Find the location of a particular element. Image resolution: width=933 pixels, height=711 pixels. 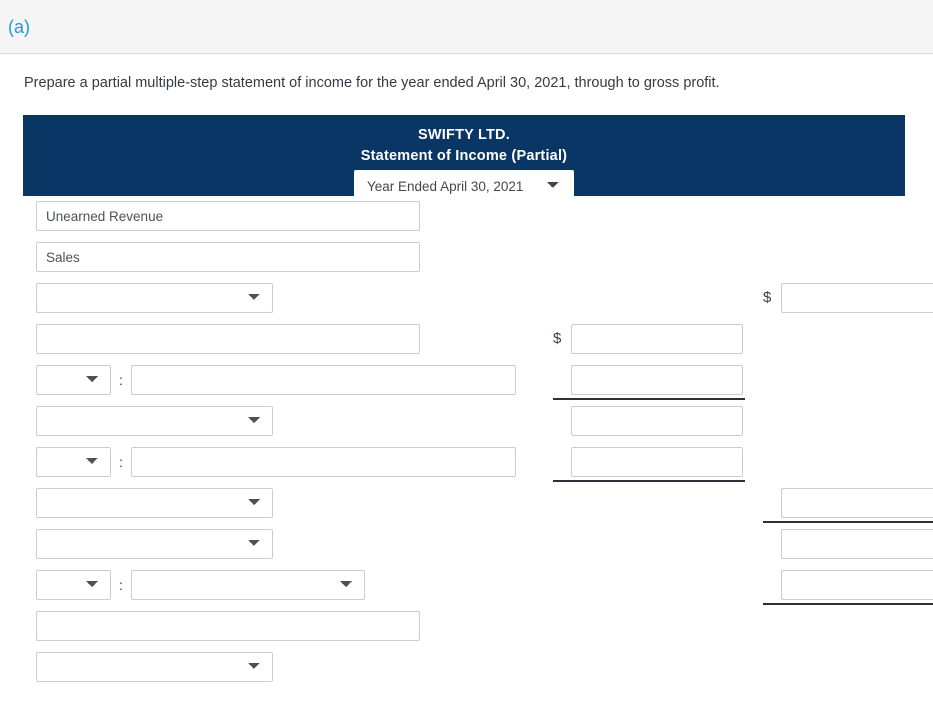

row-7-left-cell is located at coordinates (154, 503).